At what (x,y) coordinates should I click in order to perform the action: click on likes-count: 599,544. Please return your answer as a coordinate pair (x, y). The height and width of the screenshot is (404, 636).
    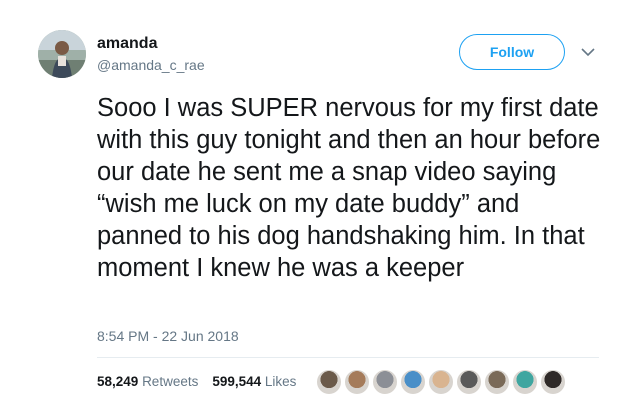
    Looking at the image, I should click on (237, 381).